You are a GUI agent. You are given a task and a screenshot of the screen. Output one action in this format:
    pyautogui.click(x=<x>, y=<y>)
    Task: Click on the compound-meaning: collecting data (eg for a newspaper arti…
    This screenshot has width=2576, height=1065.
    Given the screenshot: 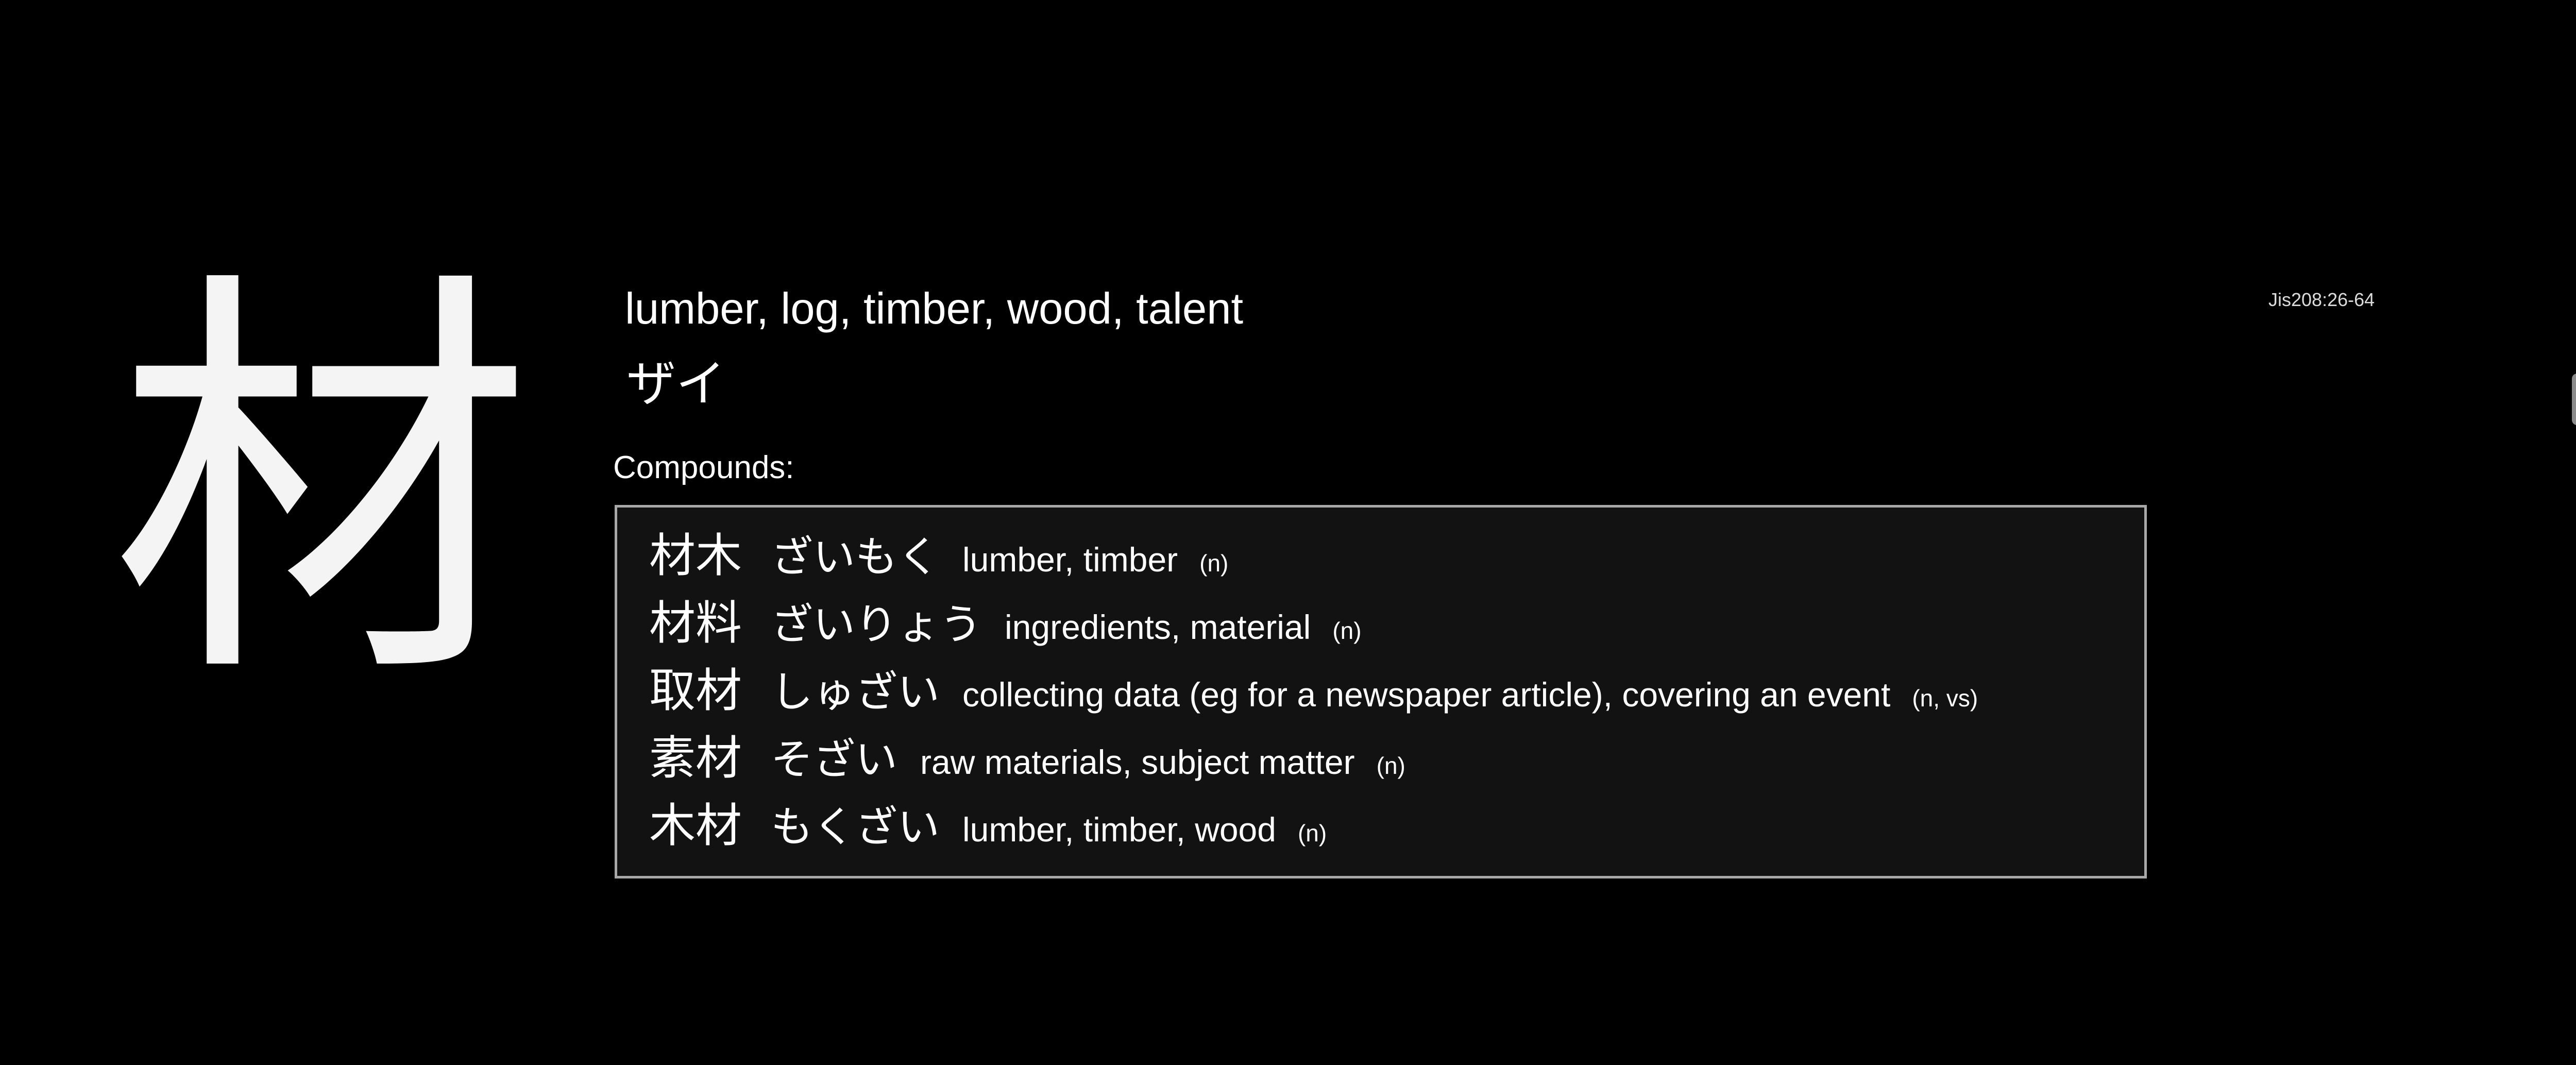 What is the action you would take?
    pyautogui.click(x=1426, y=694)
    